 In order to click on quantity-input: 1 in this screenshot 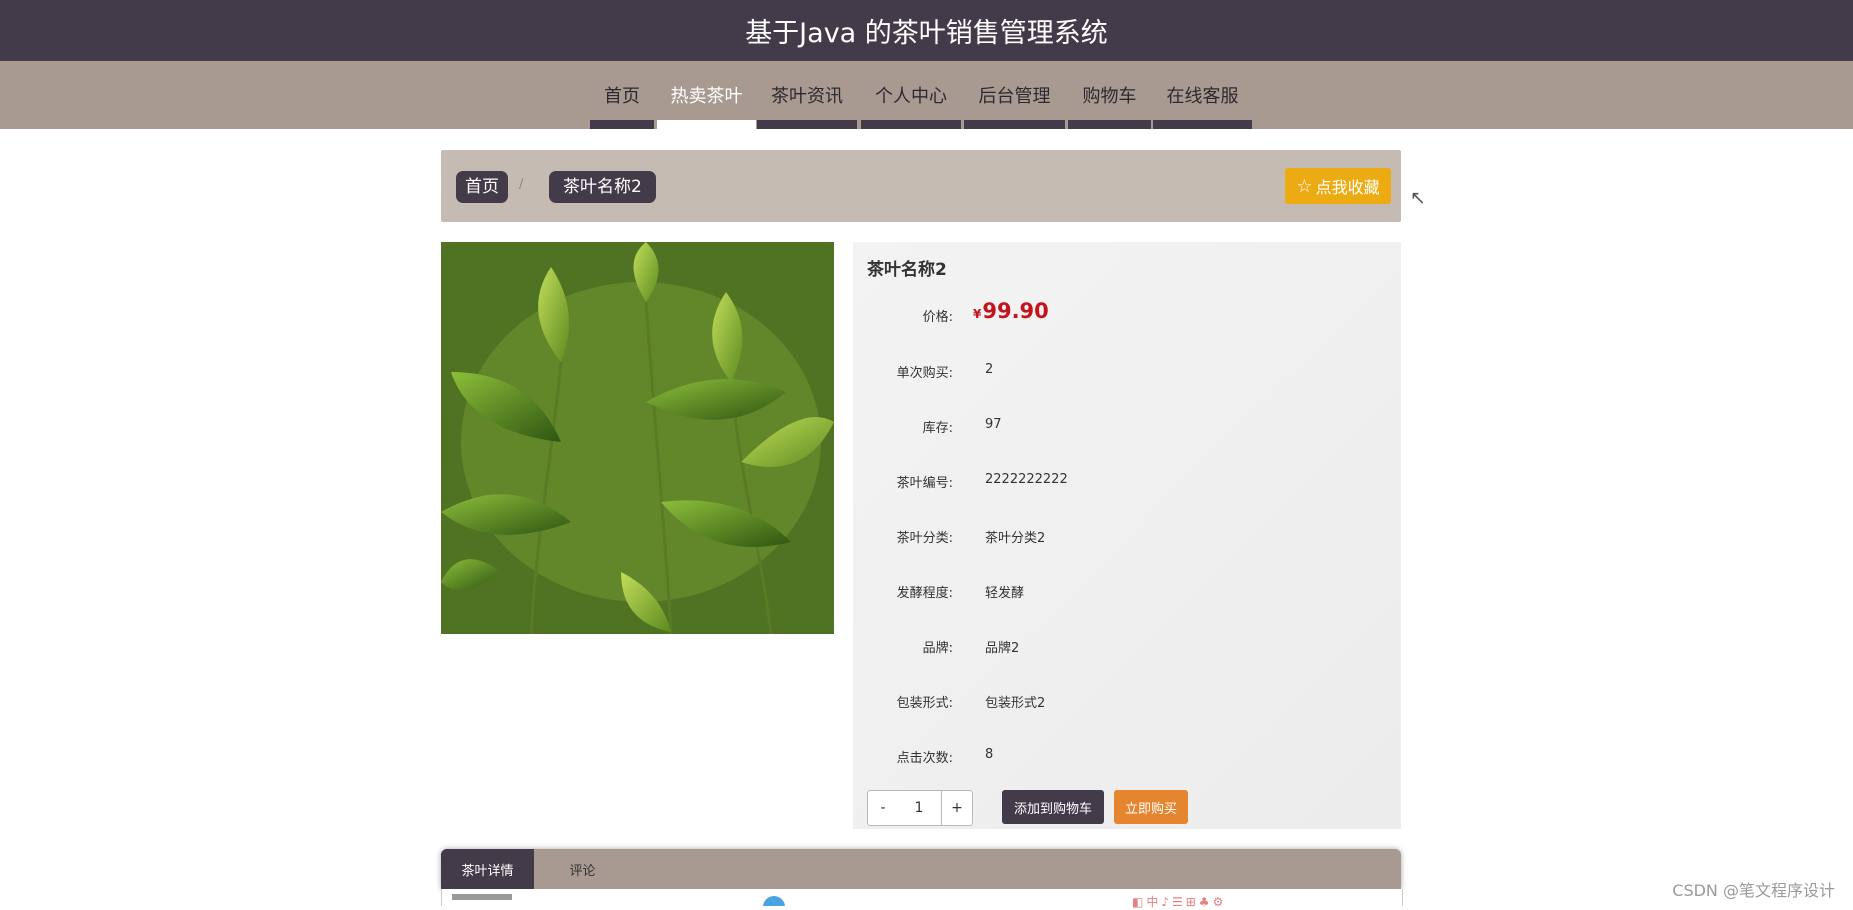, I will do `click(919, 808)`.